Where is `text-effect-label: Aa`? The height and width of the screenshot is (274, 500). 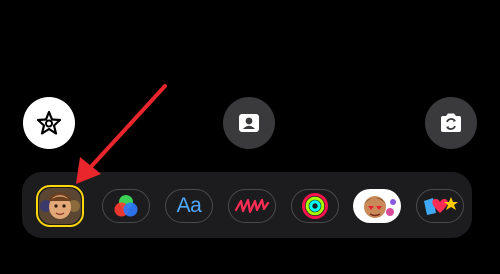 text-effect-label: Aa is located at coordinates (189, 205).